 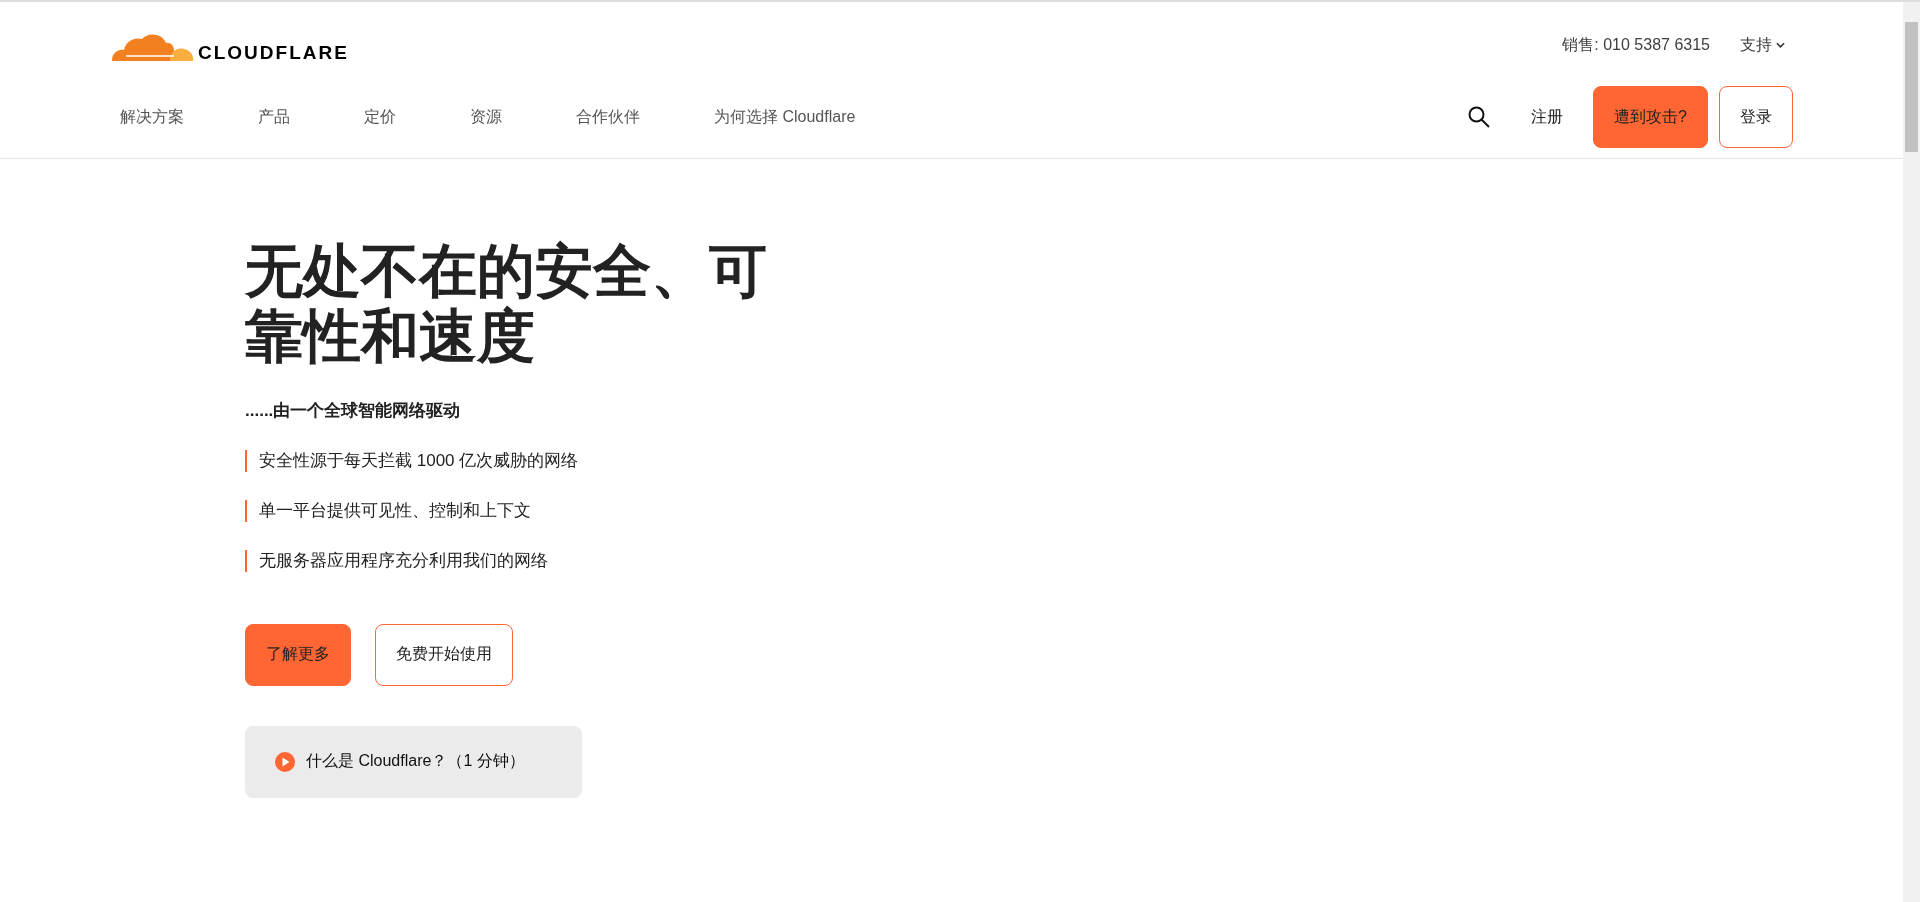 What do you see at coordinates (298, 654) in the screenshot?
I see `learn-more-button: 了解更多` at bounding box center [298, 654].